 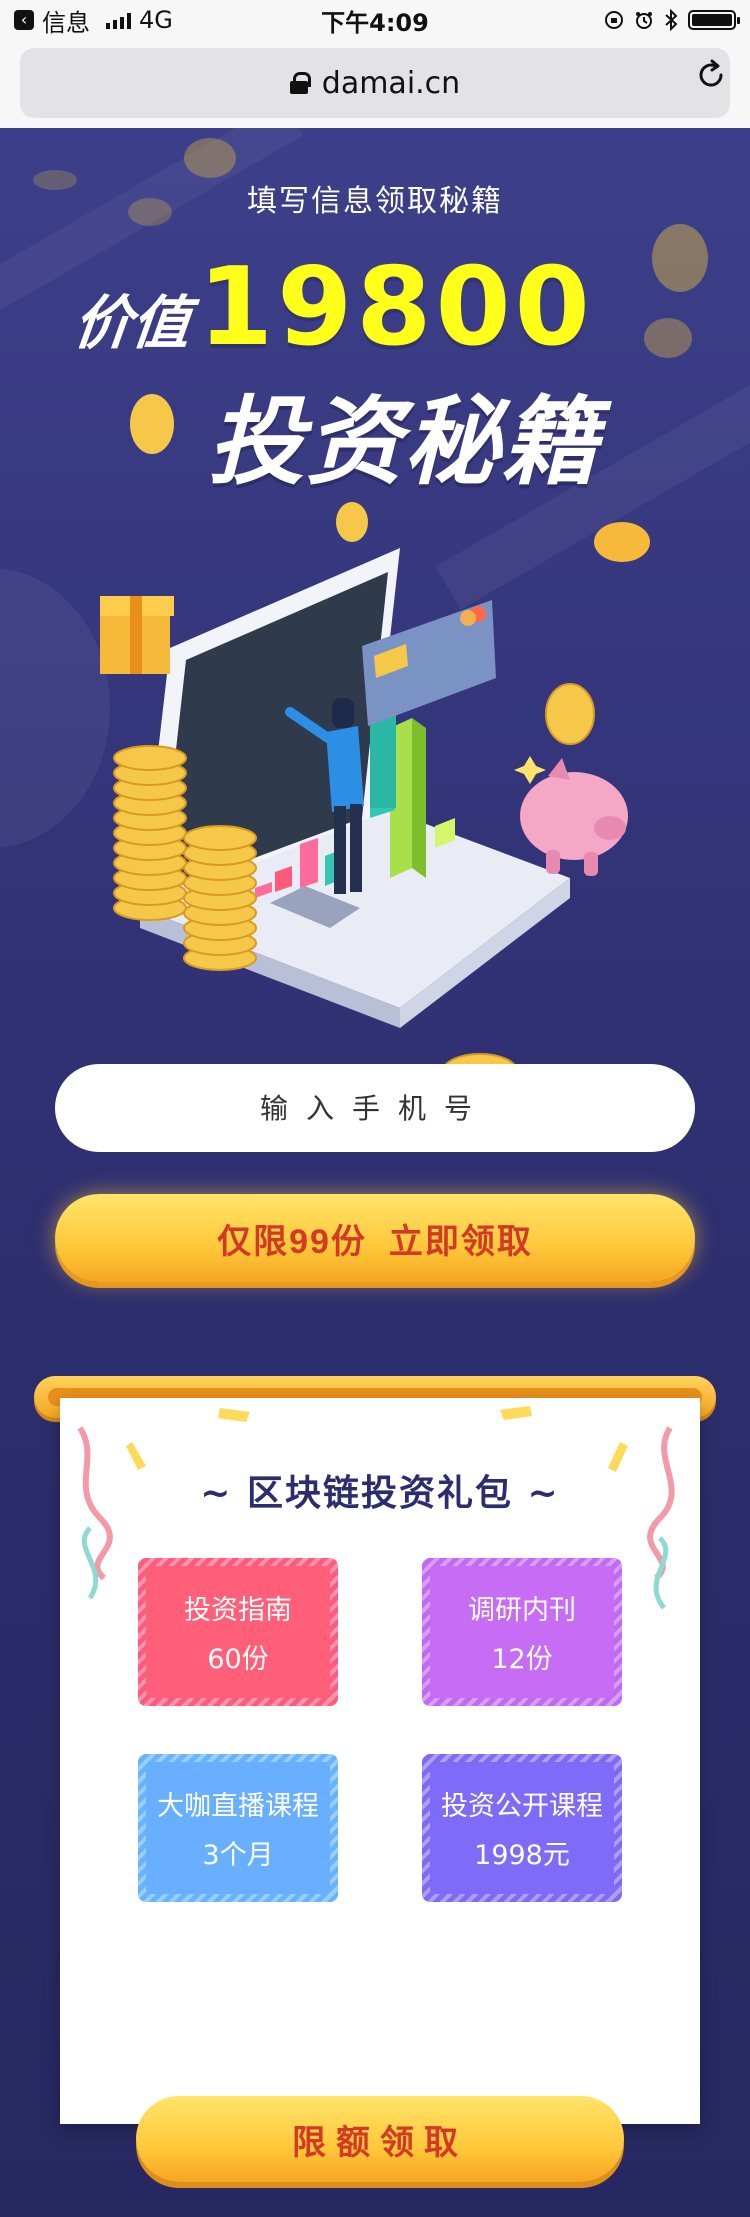 What do you see at coordinates (238, 1659) in the screenshot?
I see `gift-card-amount: 60份` at bounding box center [238, 1659].